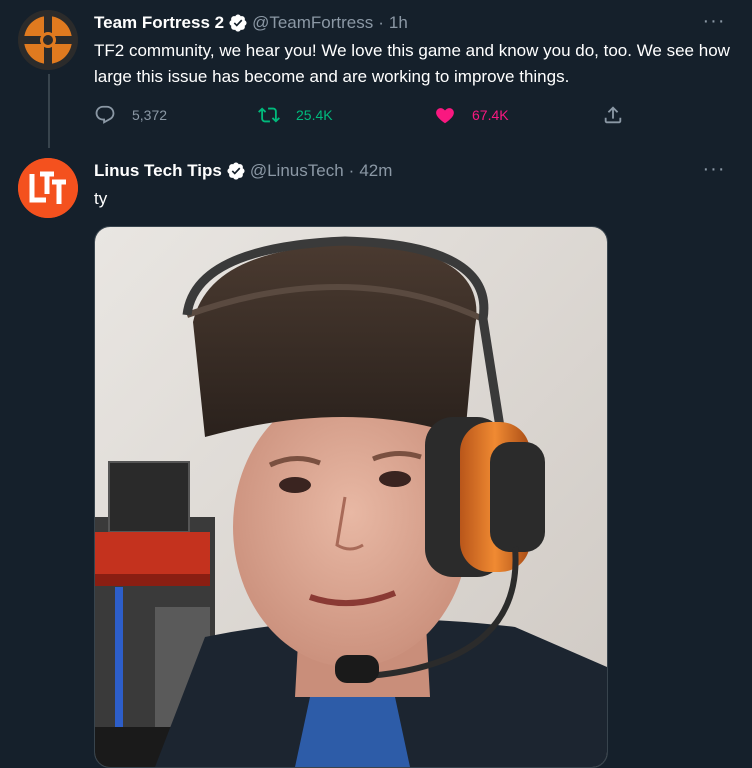 Image resolution: width=752 pixels, height=768 pixels. I want to click on tweet-actions: 5,372 25.4K 67.4K, so click(374, 117).